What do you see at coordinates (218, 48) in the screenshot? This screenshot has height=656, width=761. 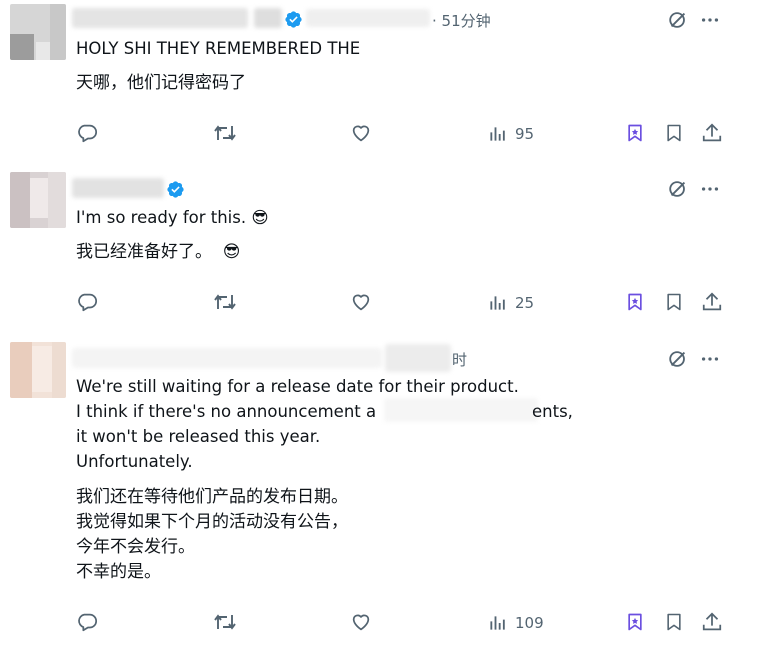 I see `post-text-line: HOLY SHI THEY REMEMBERED THE` at bounding box center [218, 48].